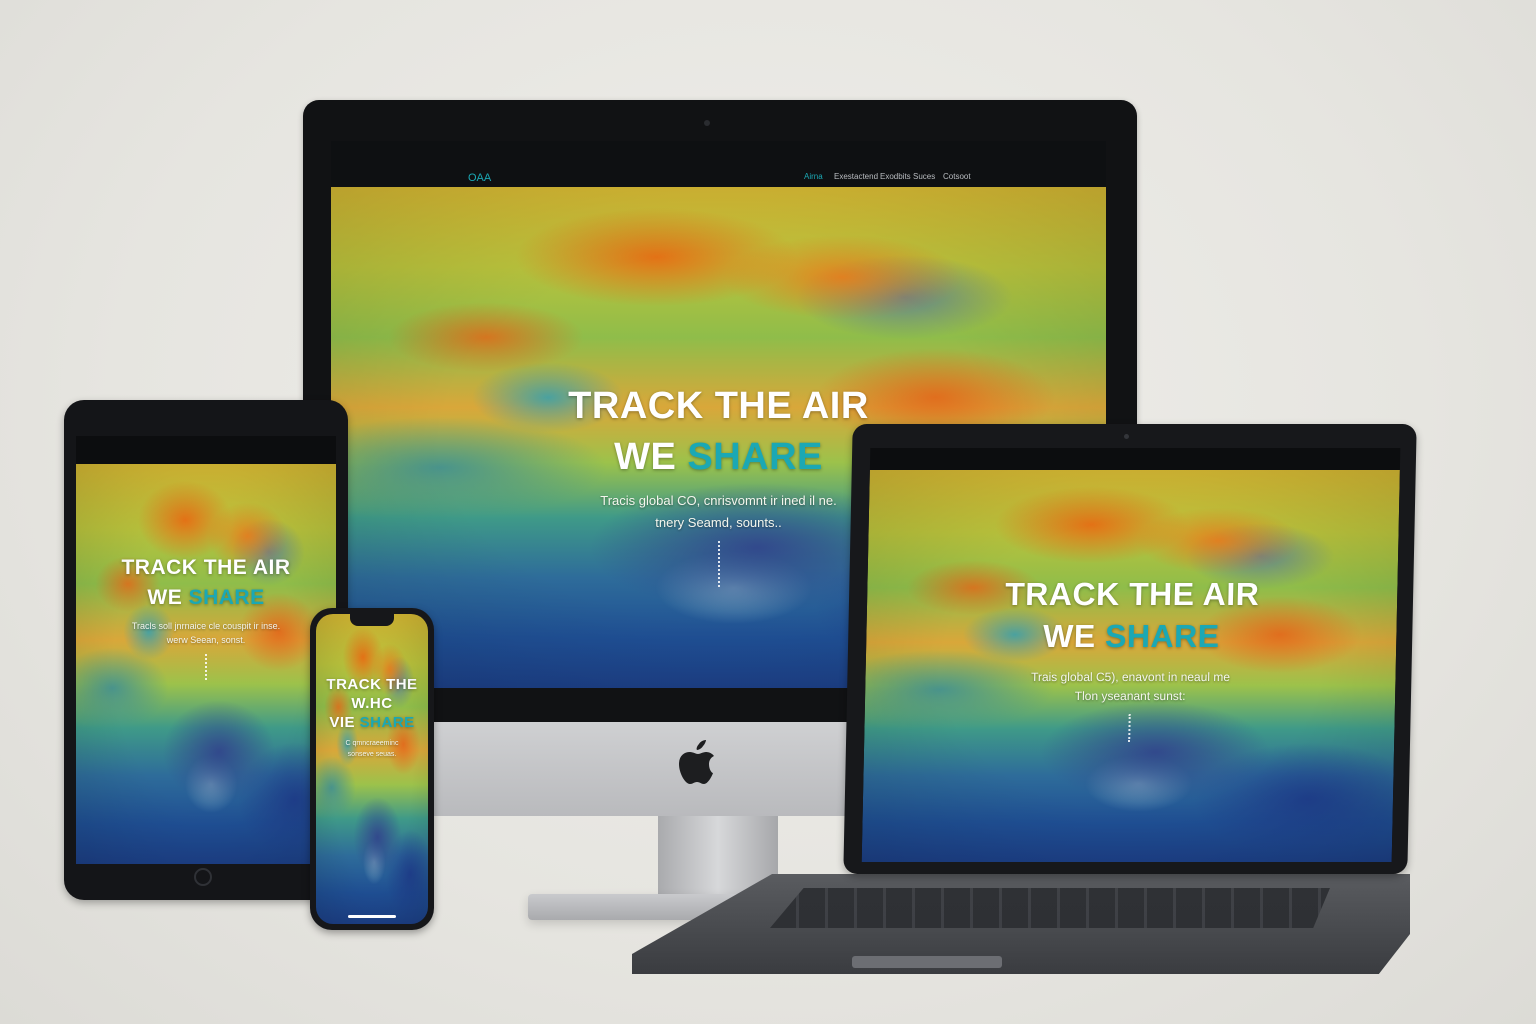  Describe the element at coordinates (372, 684) in the screenshot. I see `phone-hero-line1: TRACK THE` at that location.